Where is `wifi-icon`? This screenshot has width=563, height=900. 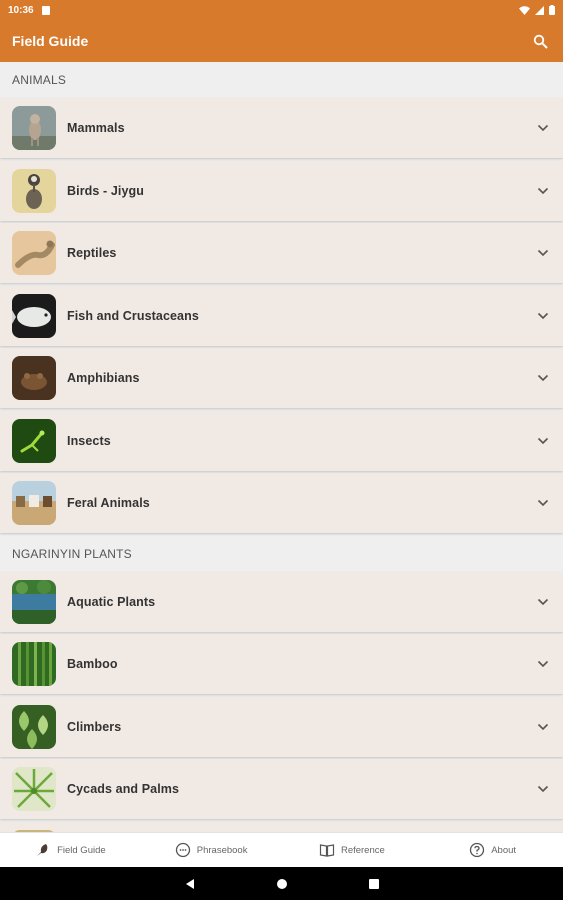
wifi-icon is located at coordinates (524, 10).